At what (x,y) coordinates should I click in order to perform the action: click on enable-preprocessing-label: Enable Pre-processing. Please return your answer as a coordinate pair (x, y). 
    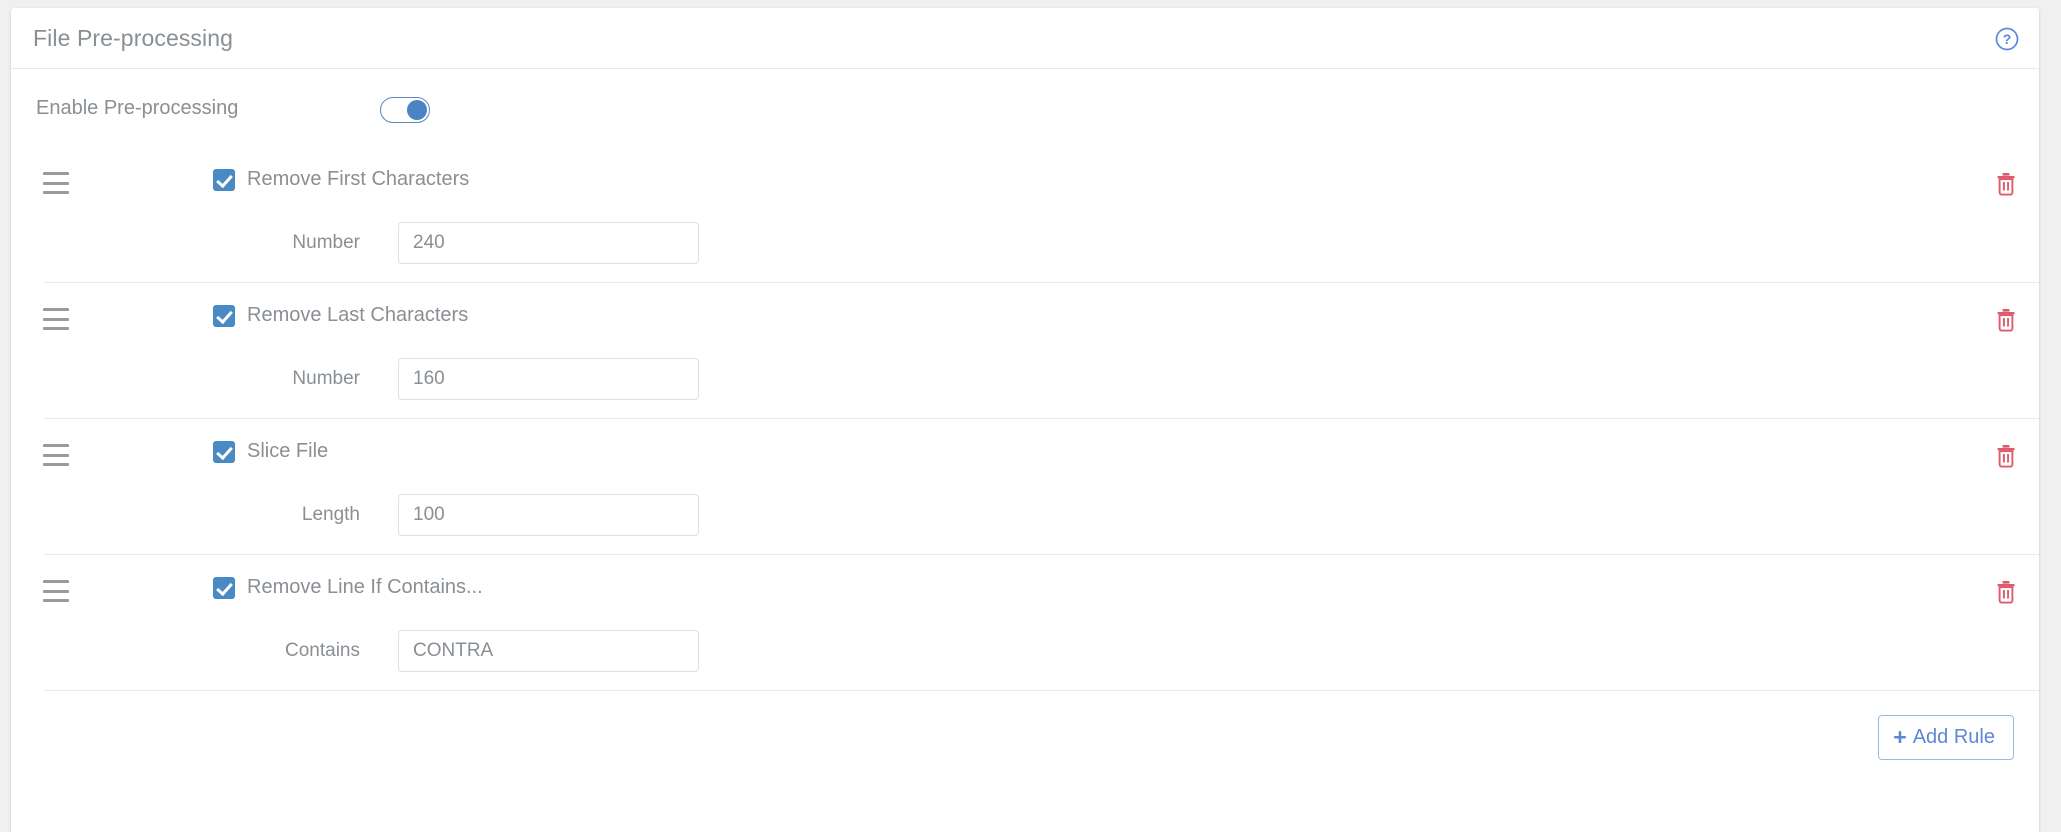
    Looking at the image, I should click on (137, 108).